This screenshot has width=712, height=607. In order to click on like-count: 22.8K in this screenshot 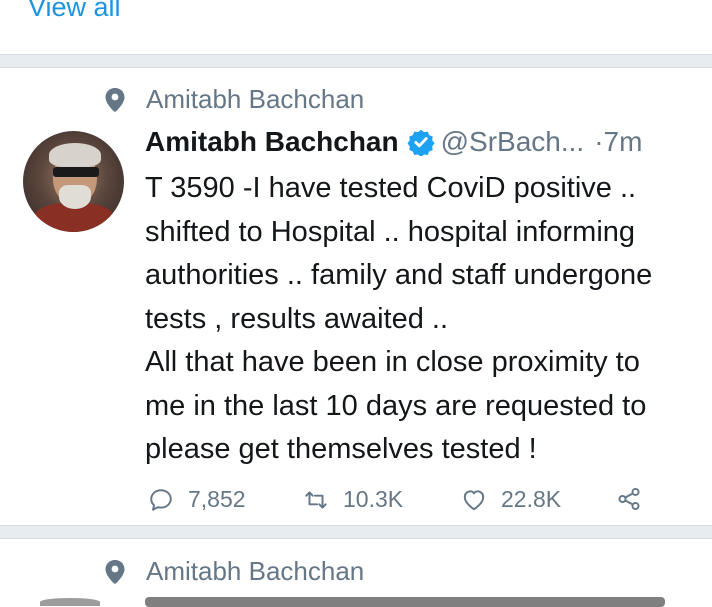, I will do `click(531, 499)`.